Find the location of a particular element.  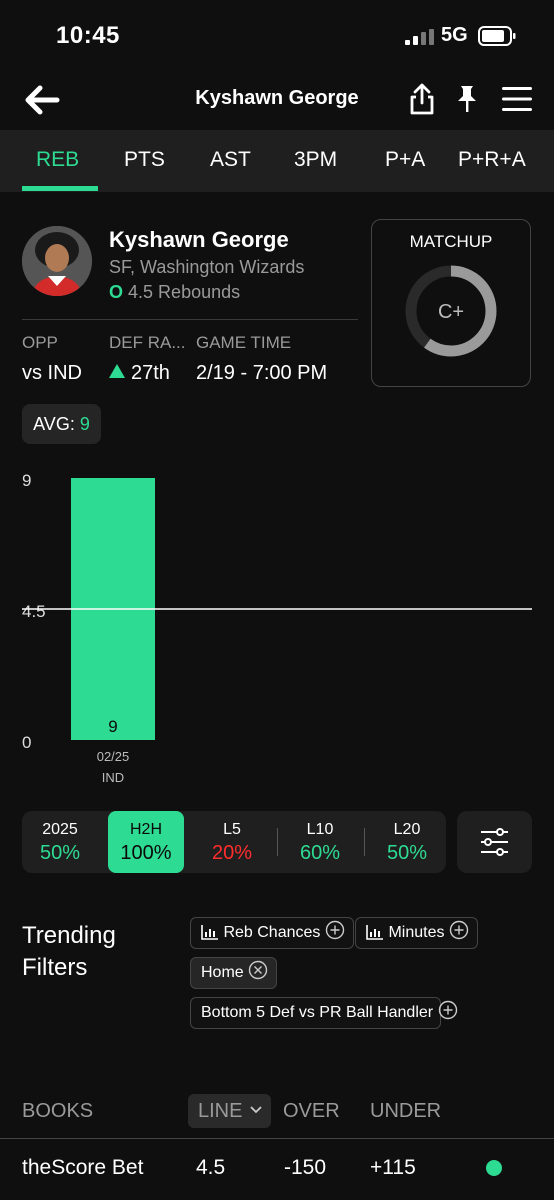

split-l20: L20 50% is located at coordinates (407, 842).